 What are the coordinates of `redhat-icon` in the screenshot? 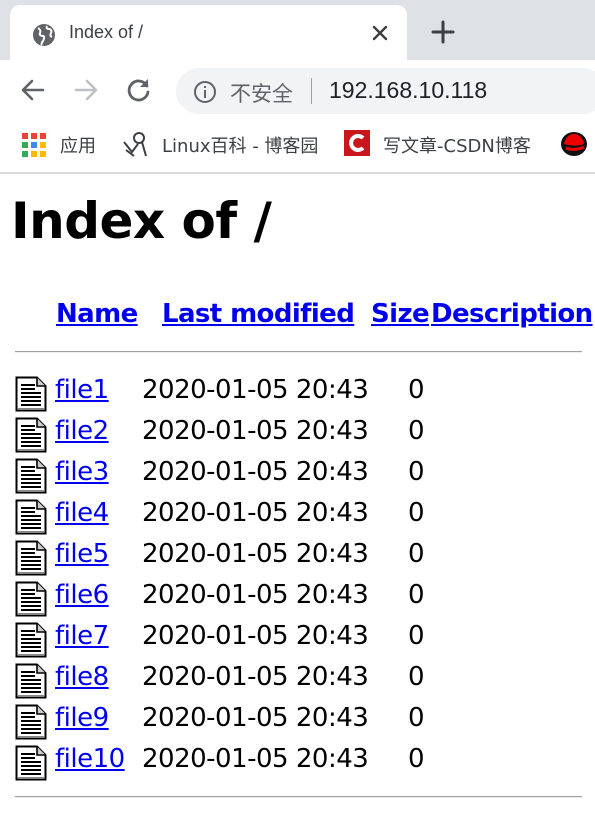 It's located at (574, 144).